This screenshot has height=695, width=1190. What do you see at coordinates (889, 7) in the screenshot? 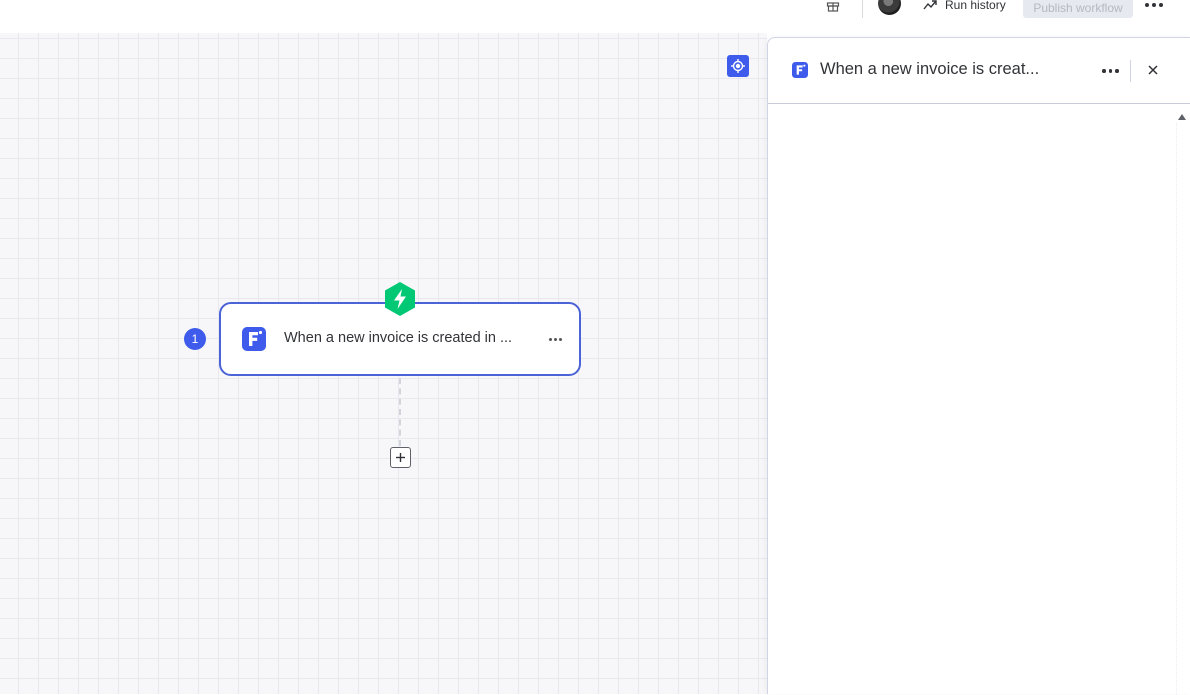
I see `avatar` at bounding box center [889, 7].